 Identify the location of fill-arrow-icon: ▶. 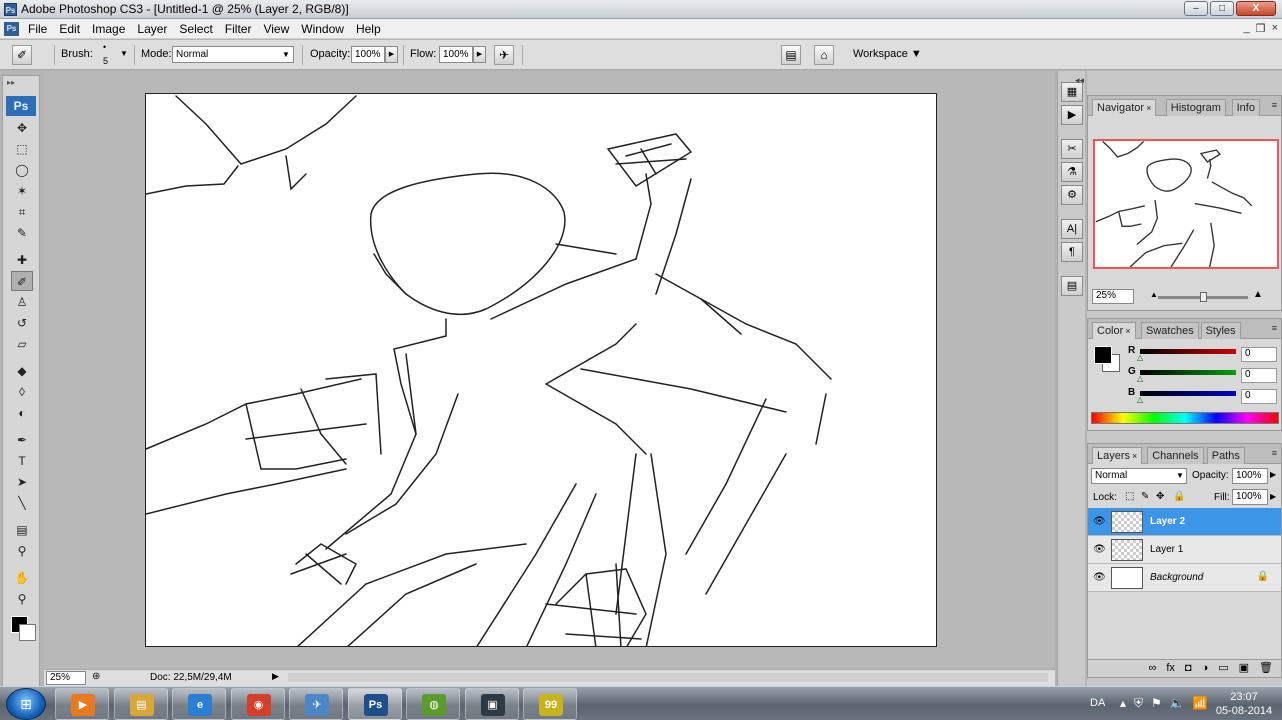
(1273, 496).